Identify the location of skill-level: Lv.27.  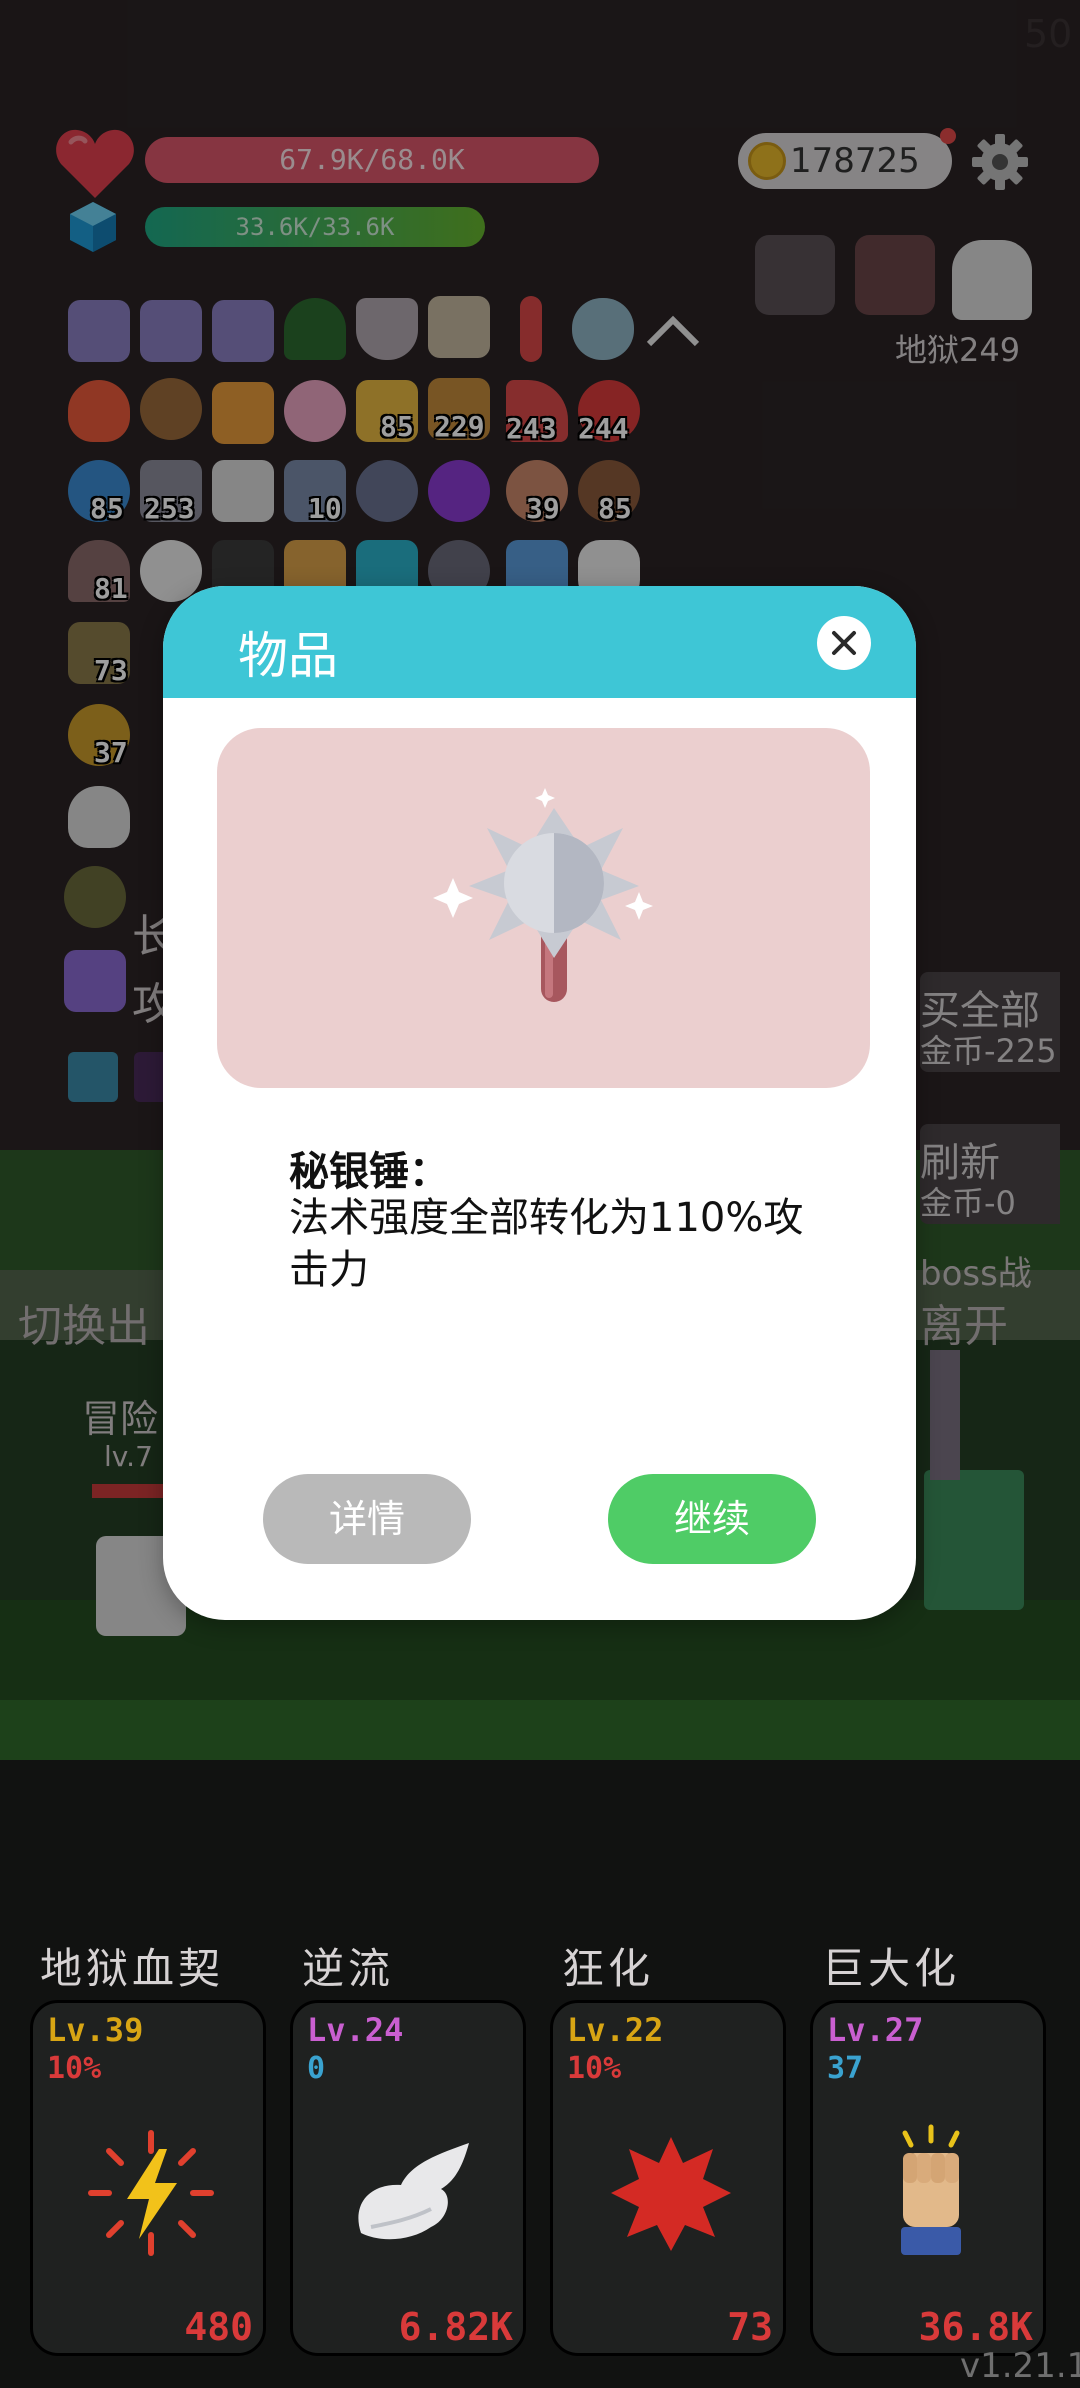
(875, 2030).